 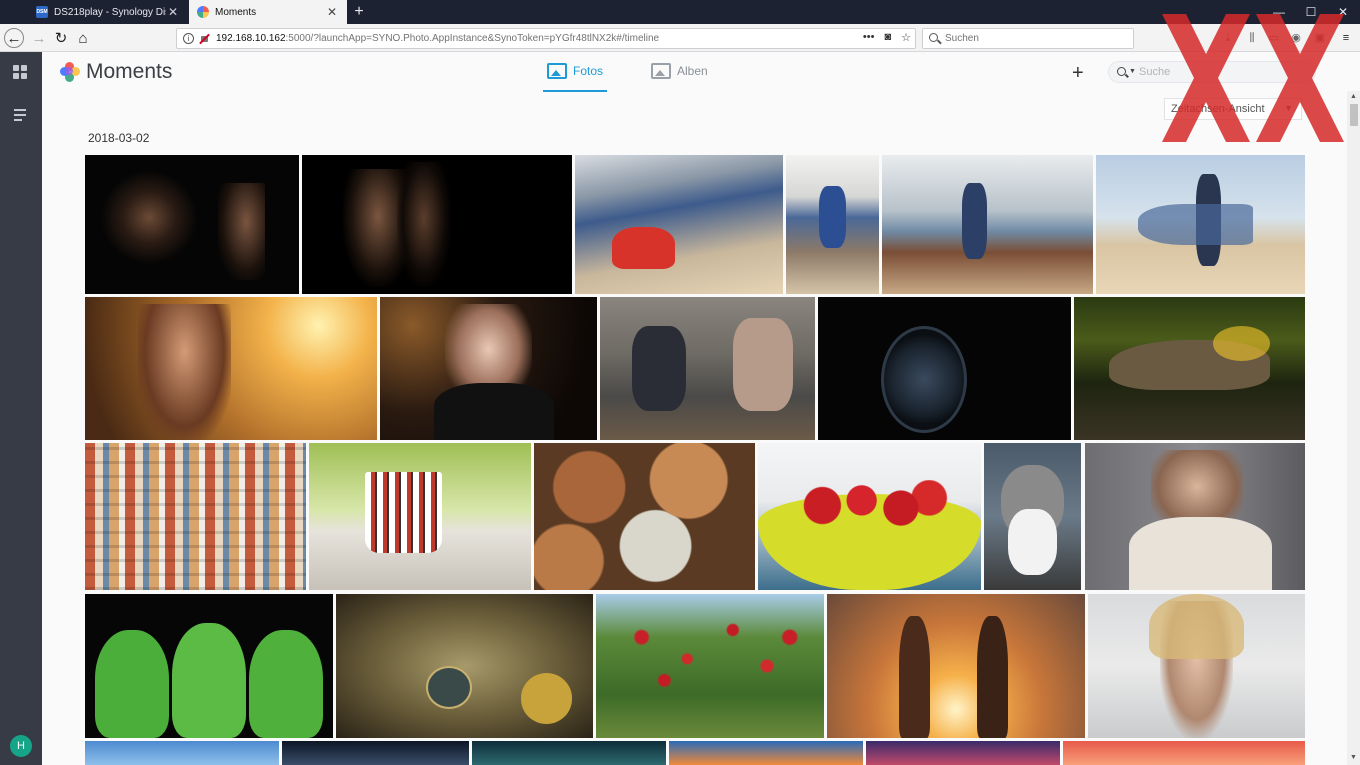 I want to click on insecure-lock-icon, so click(x=204, y=38).